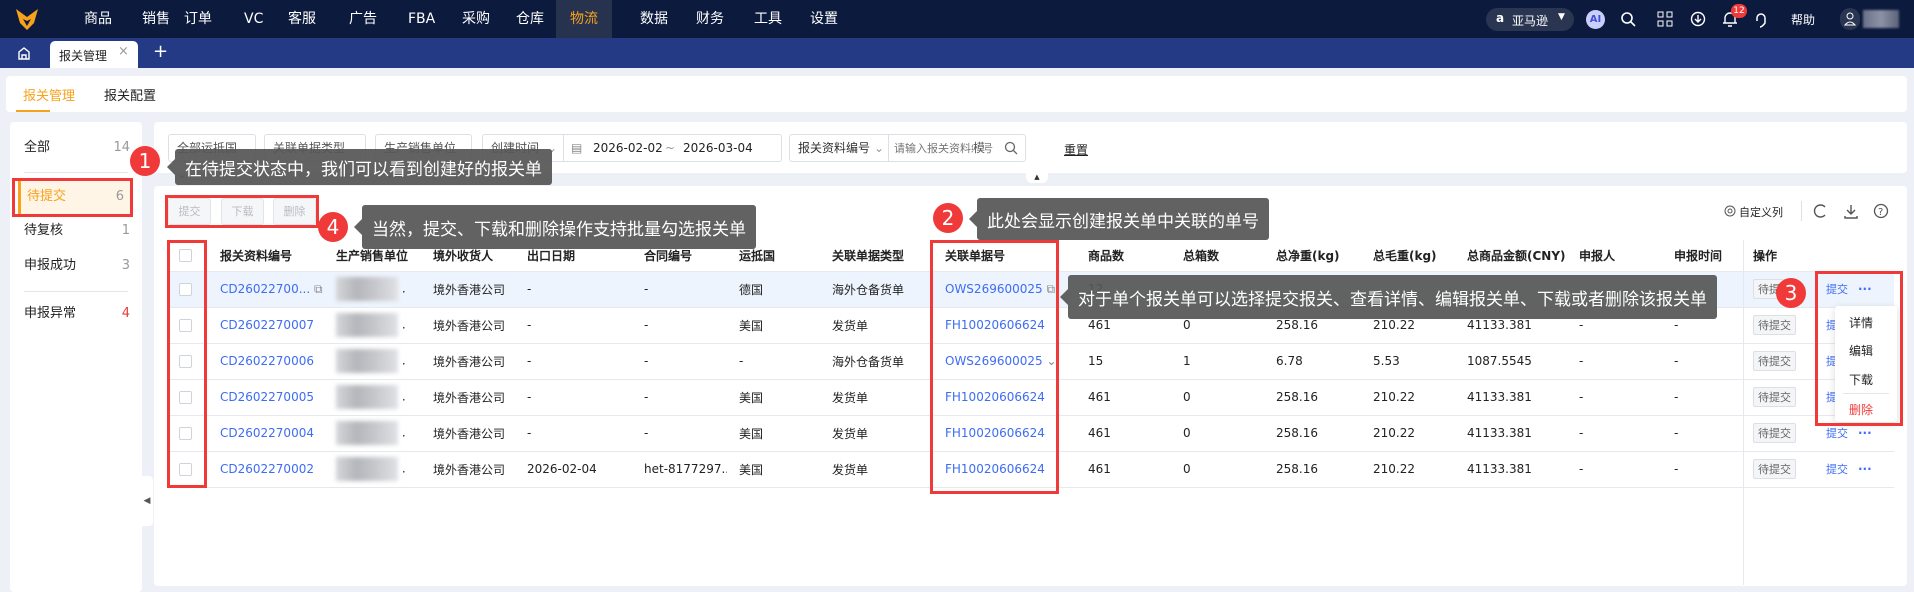 The width and height of the screenshot is (1914, 592). What do you see at coordinates (1037, 178) in the screenshot?
I see `collapse-filter-toggle: ▲` at bounding box center [1037, 178].